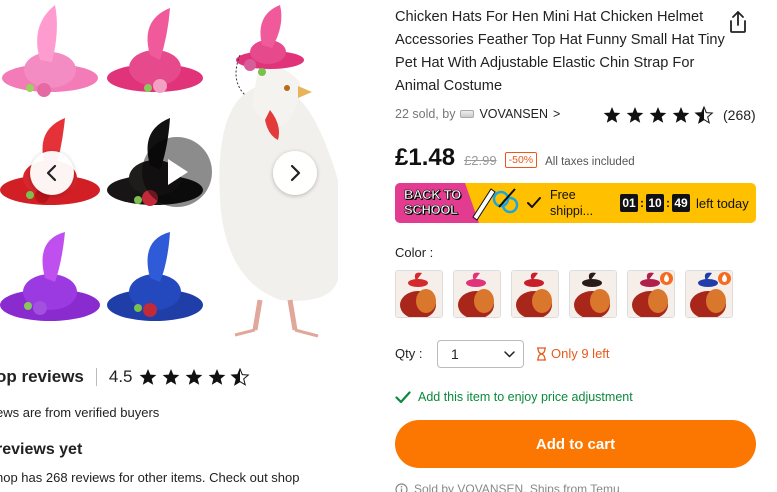  I want to click on price-row: £1.48 £2.99 -50% All taxes included, so click(515, 158).